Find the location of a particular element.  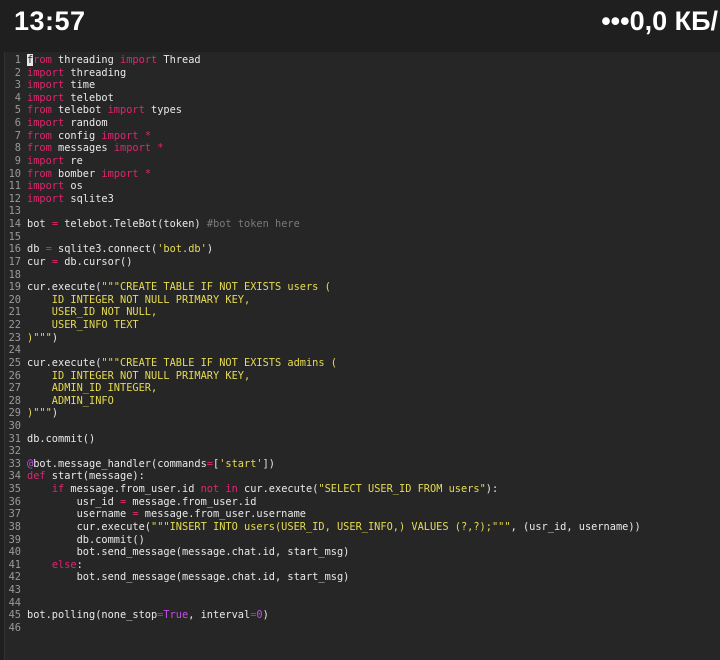

code-token: #bot token here is located at coordinates (253, 224).